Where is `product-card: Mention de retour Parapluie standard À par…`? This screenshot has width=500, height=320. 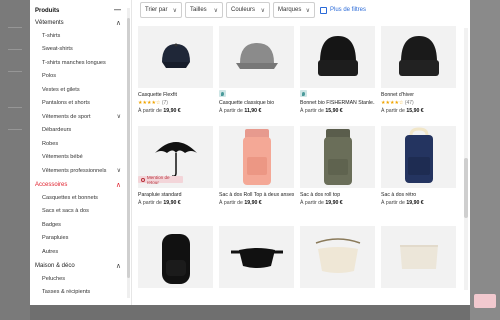 product-card: Mention de retour Parapluie standard À par… is located at coordinates (175, 173).